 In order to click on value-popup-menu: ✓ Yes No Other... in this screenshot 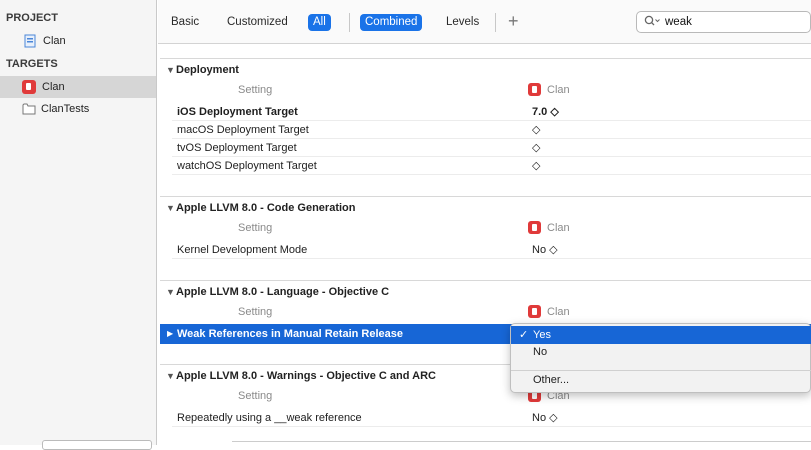, I will do `click(660, 358)`.